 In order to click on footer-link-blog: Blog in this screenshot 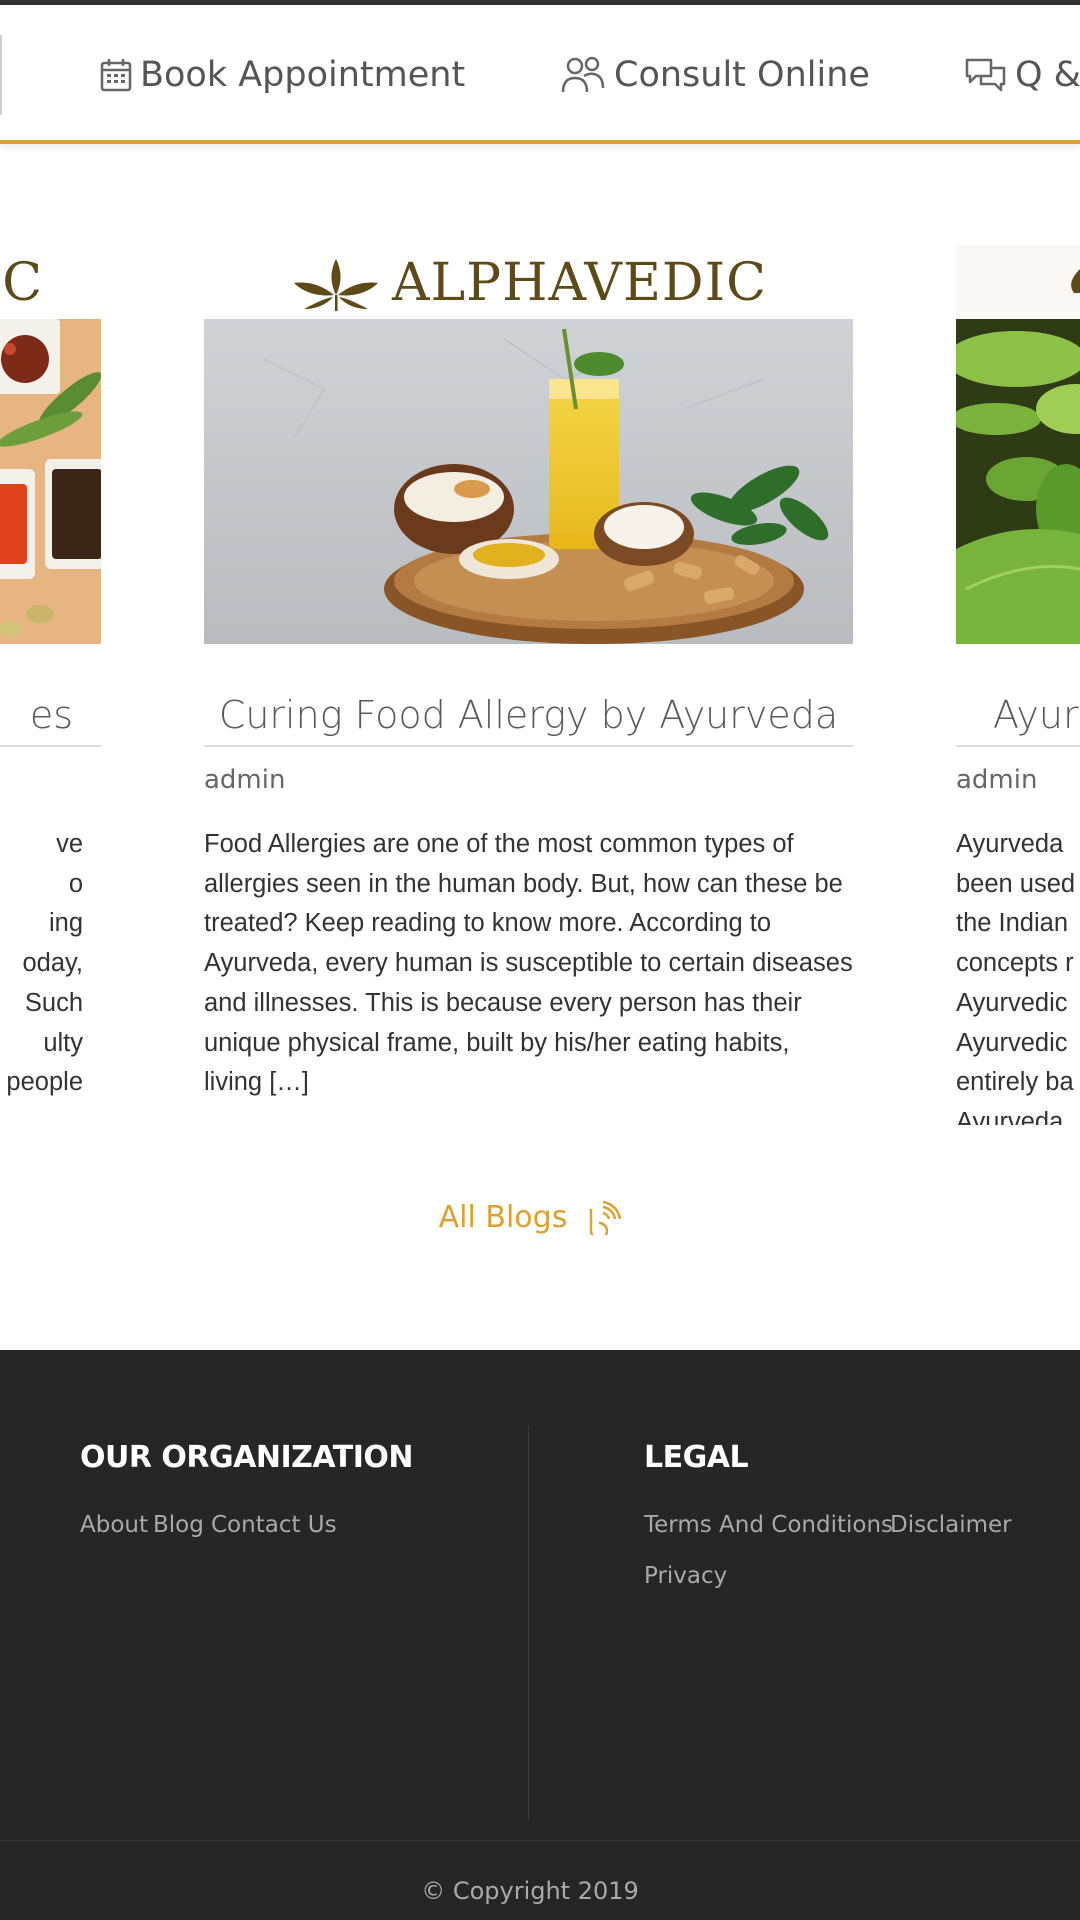, I will do `click(178, 1525)`.